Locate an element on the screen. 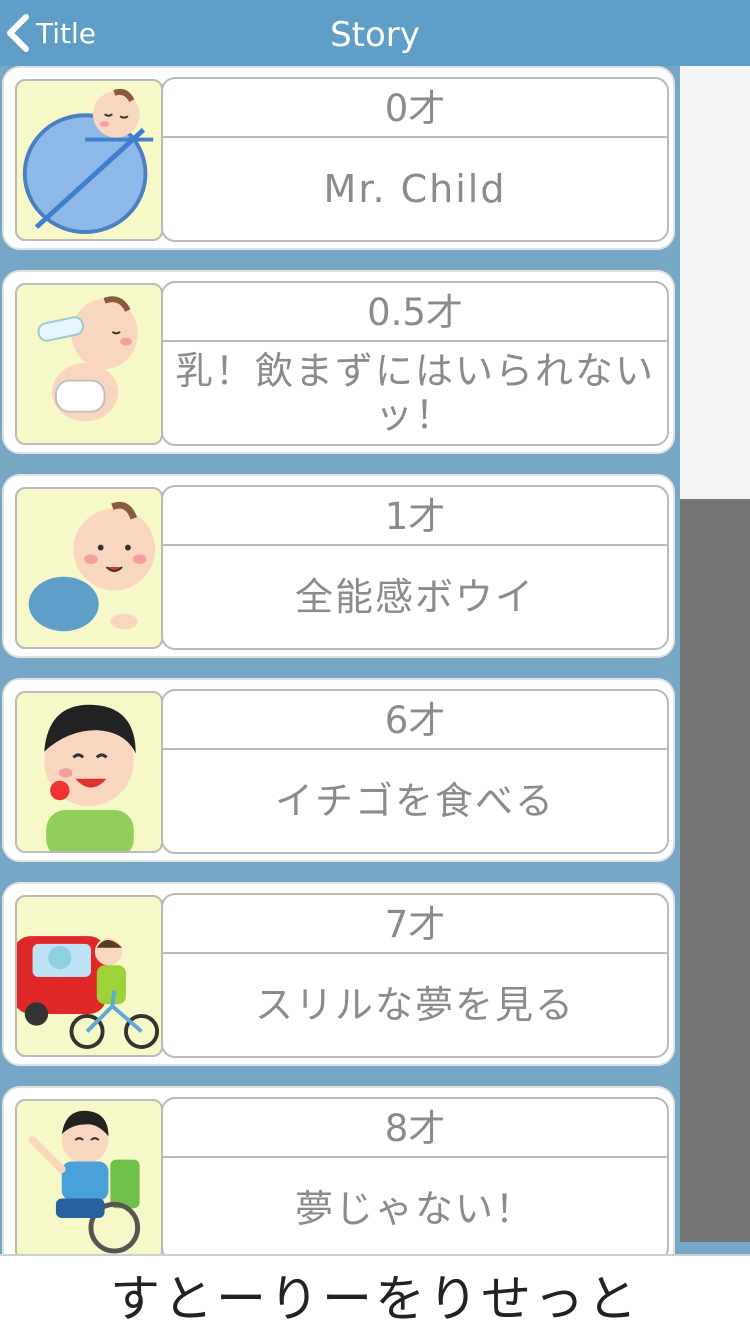 The image size is (750, 1334). story-description: スリルな夢を見る is located at coordinates (414, 1005).